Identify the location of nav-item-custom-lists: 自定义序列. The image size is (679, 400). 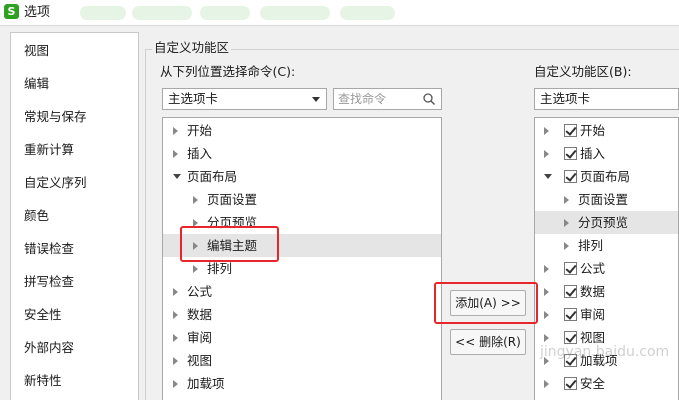
(55, 183).